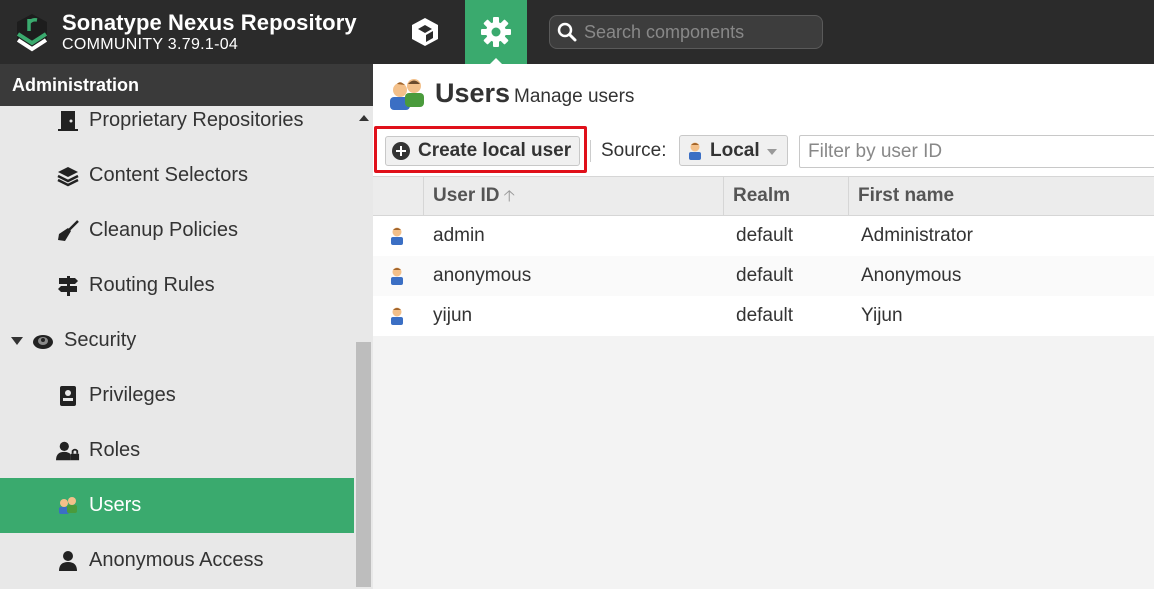  I want to click on security-icon, so click(43, 341).